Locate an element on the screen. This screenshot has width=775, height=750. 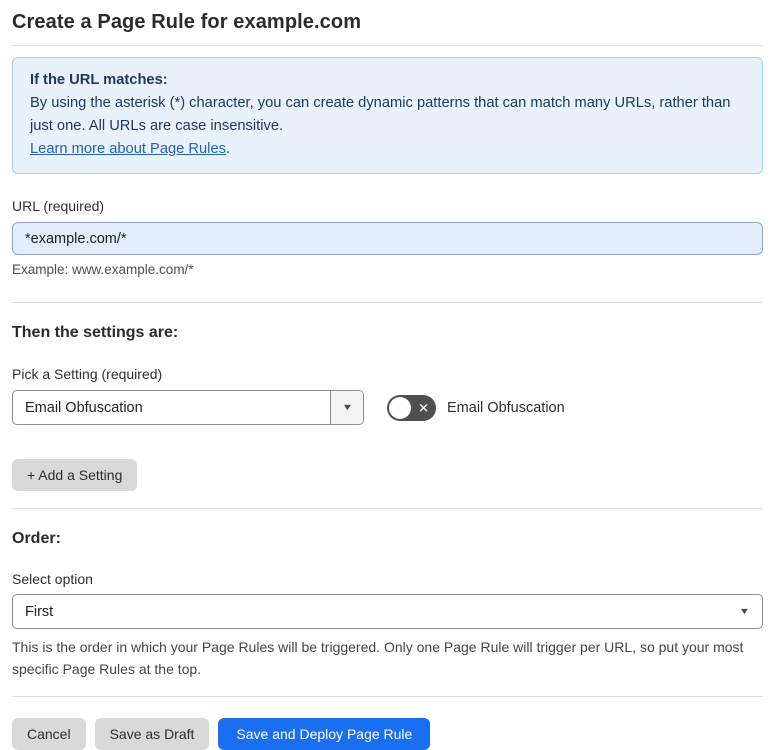
order-select-arrow: ▼ is located at coordinates (750, 611).